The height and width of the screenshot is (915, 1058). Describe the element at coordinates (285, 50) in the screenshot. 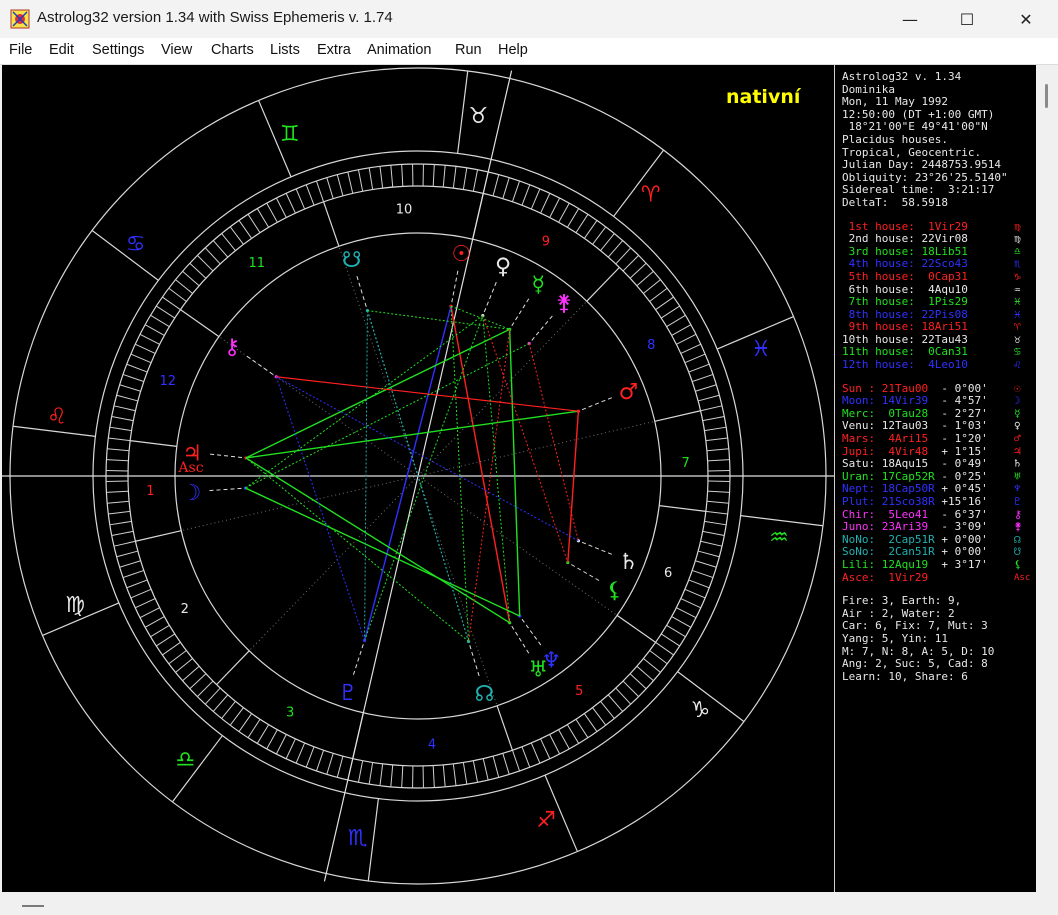

I see `menu-lists: Lists` at that location.